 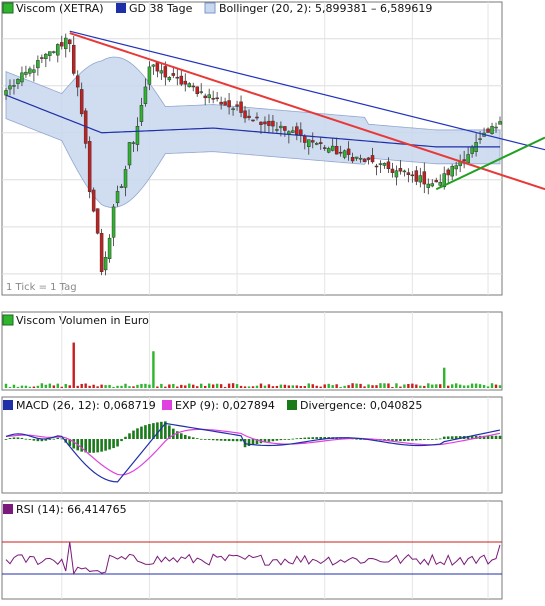 What do you see at coordinates (225, 405) in the screenshot?
I see `legend-signal: EXP (9): 0,027894` at bounding box center [225, 405].